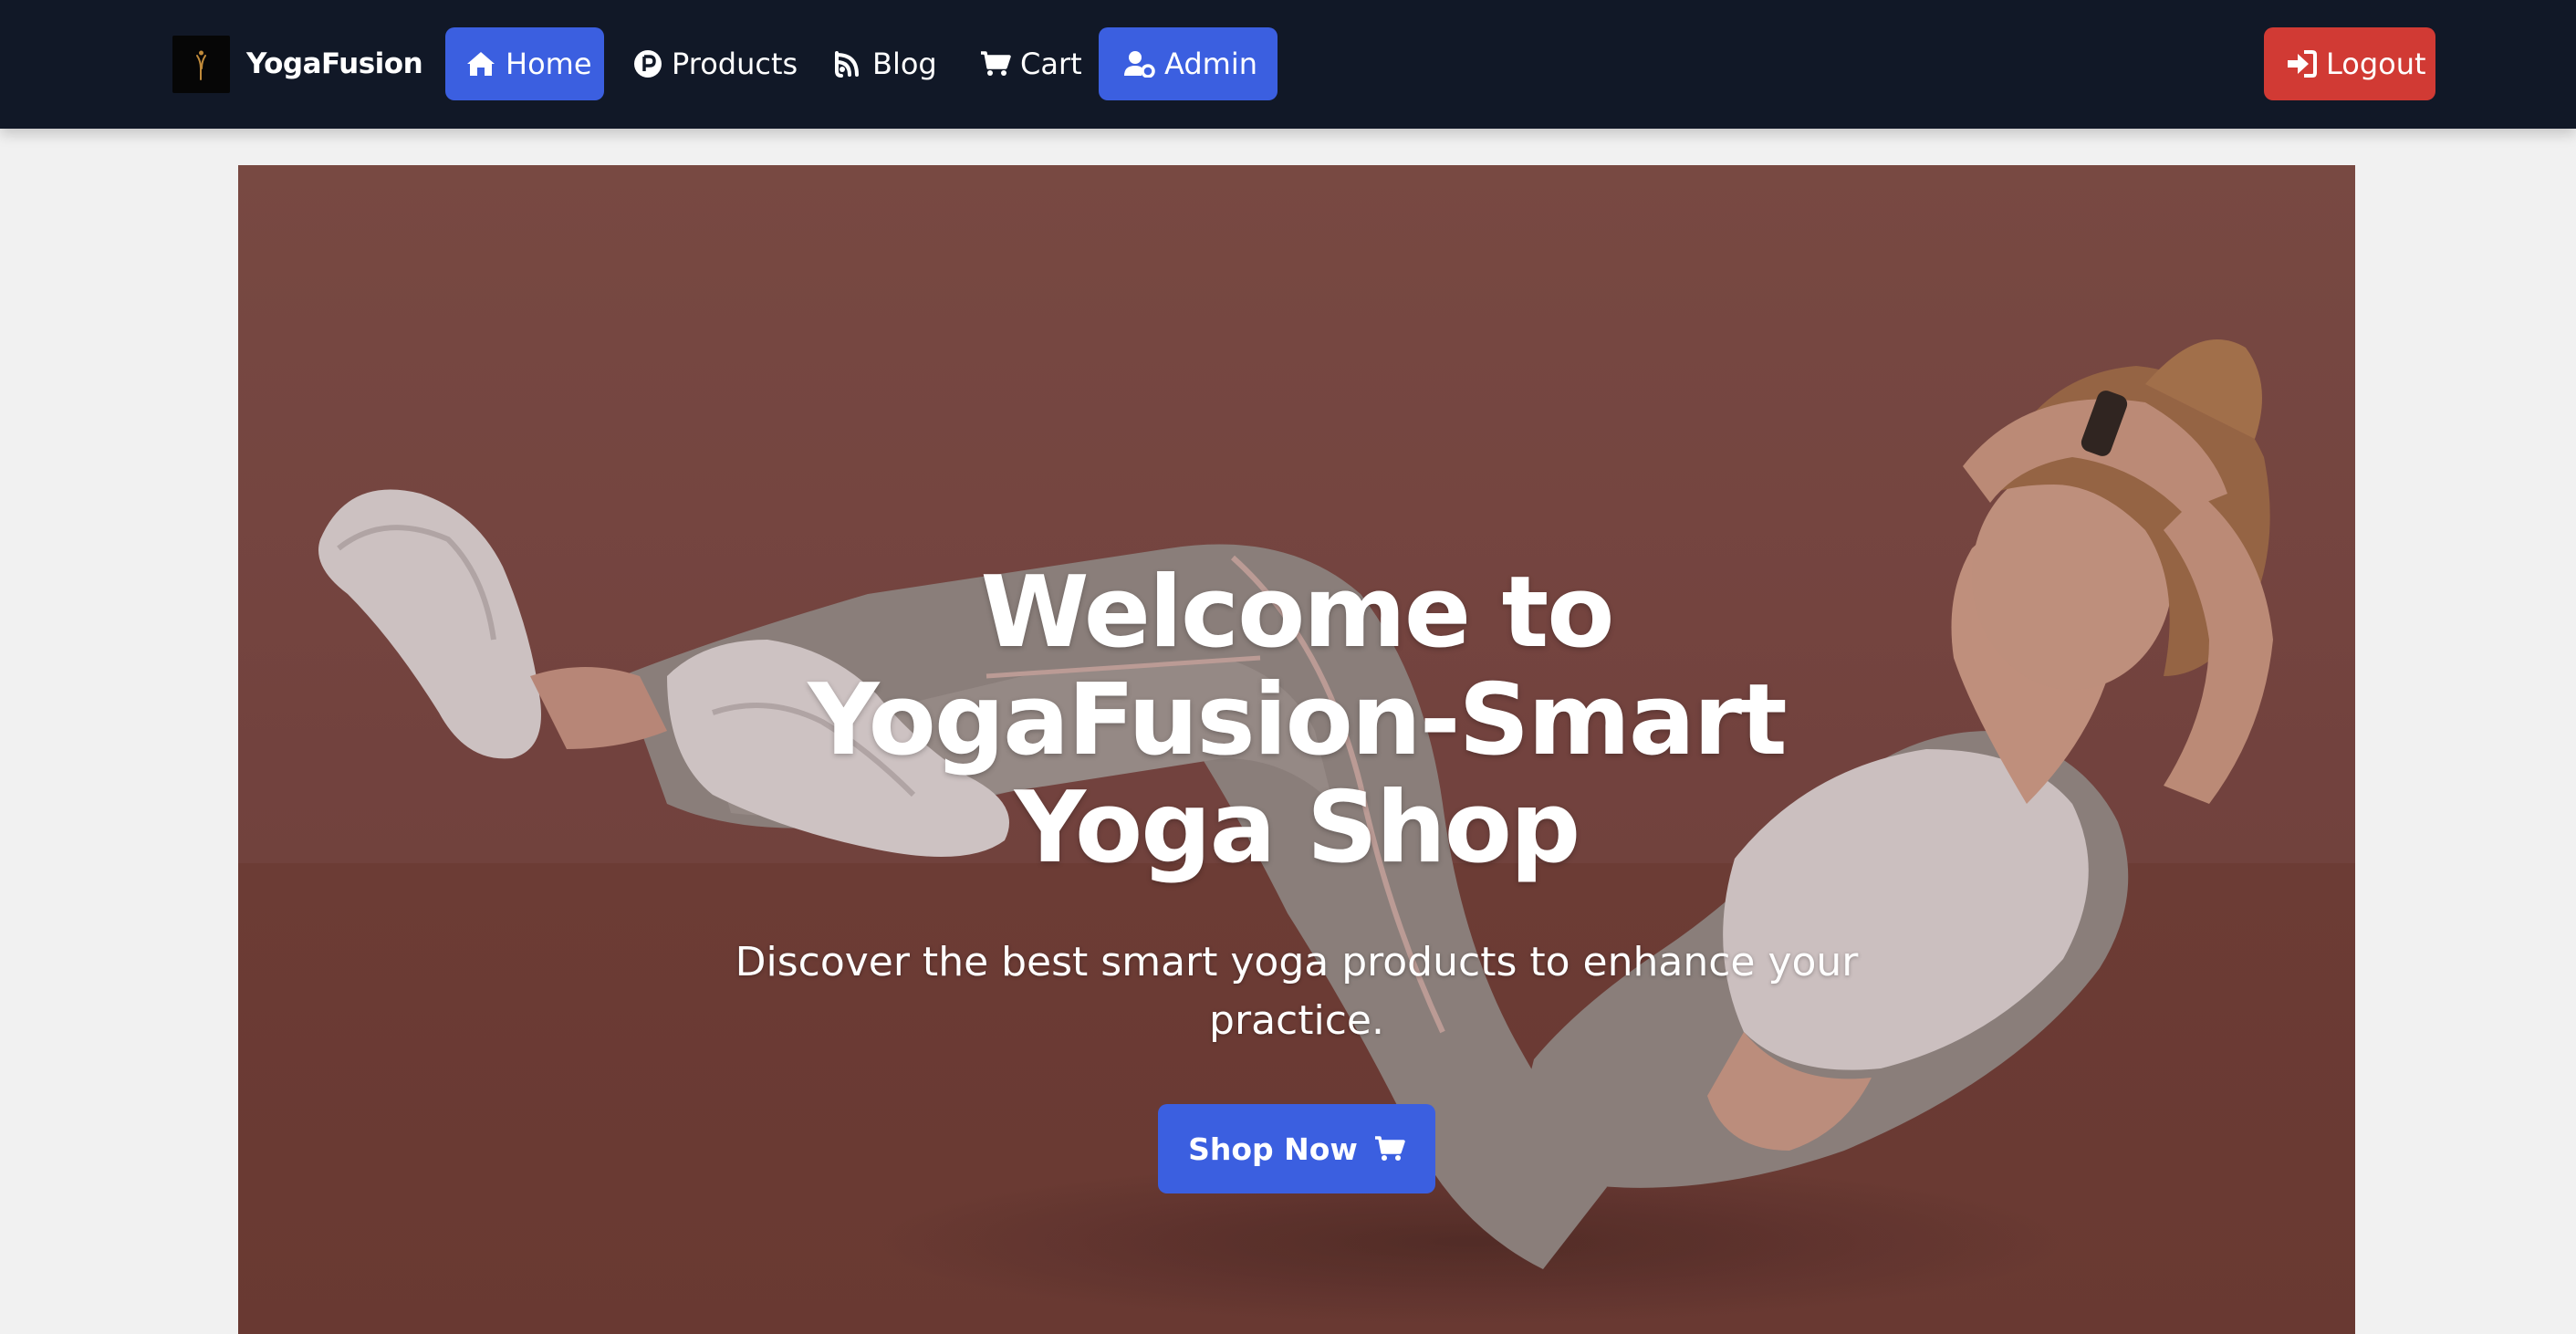  Describe the element at coordinates (647, 63) in the screenshot. I see `p-circle-icon` at that location.